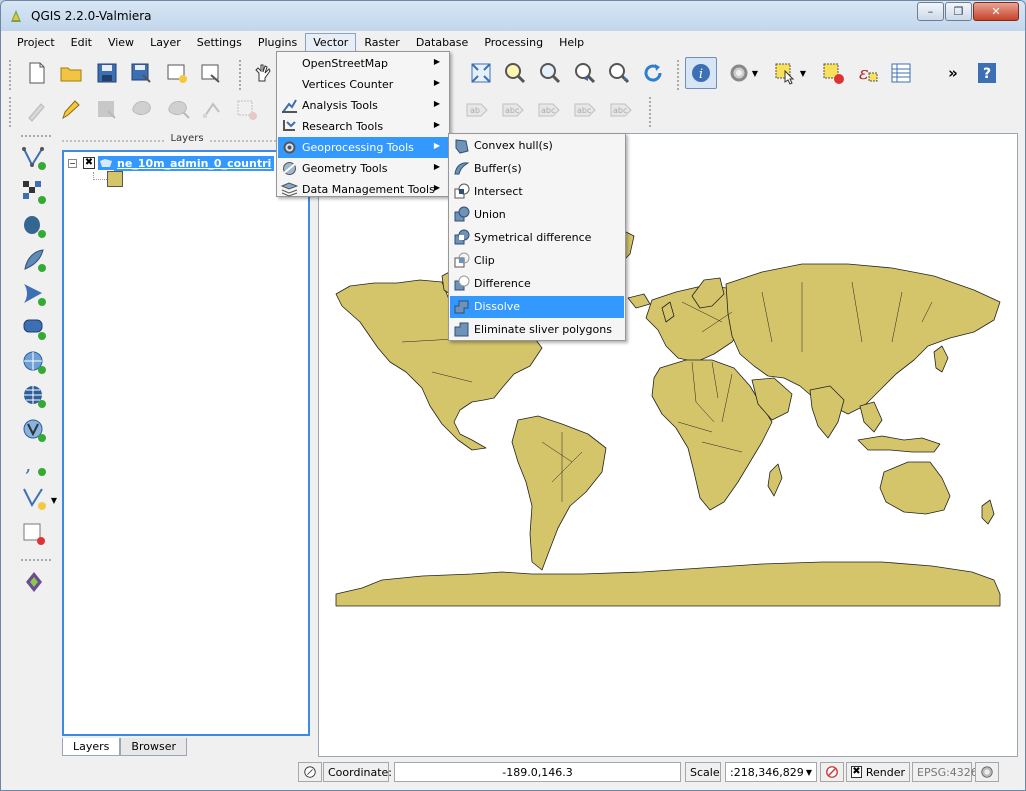  What do you see at coordinates (513, 110) in the screenshot?
I see `label-pin-icon: abc` at bounding box center [513, 110].